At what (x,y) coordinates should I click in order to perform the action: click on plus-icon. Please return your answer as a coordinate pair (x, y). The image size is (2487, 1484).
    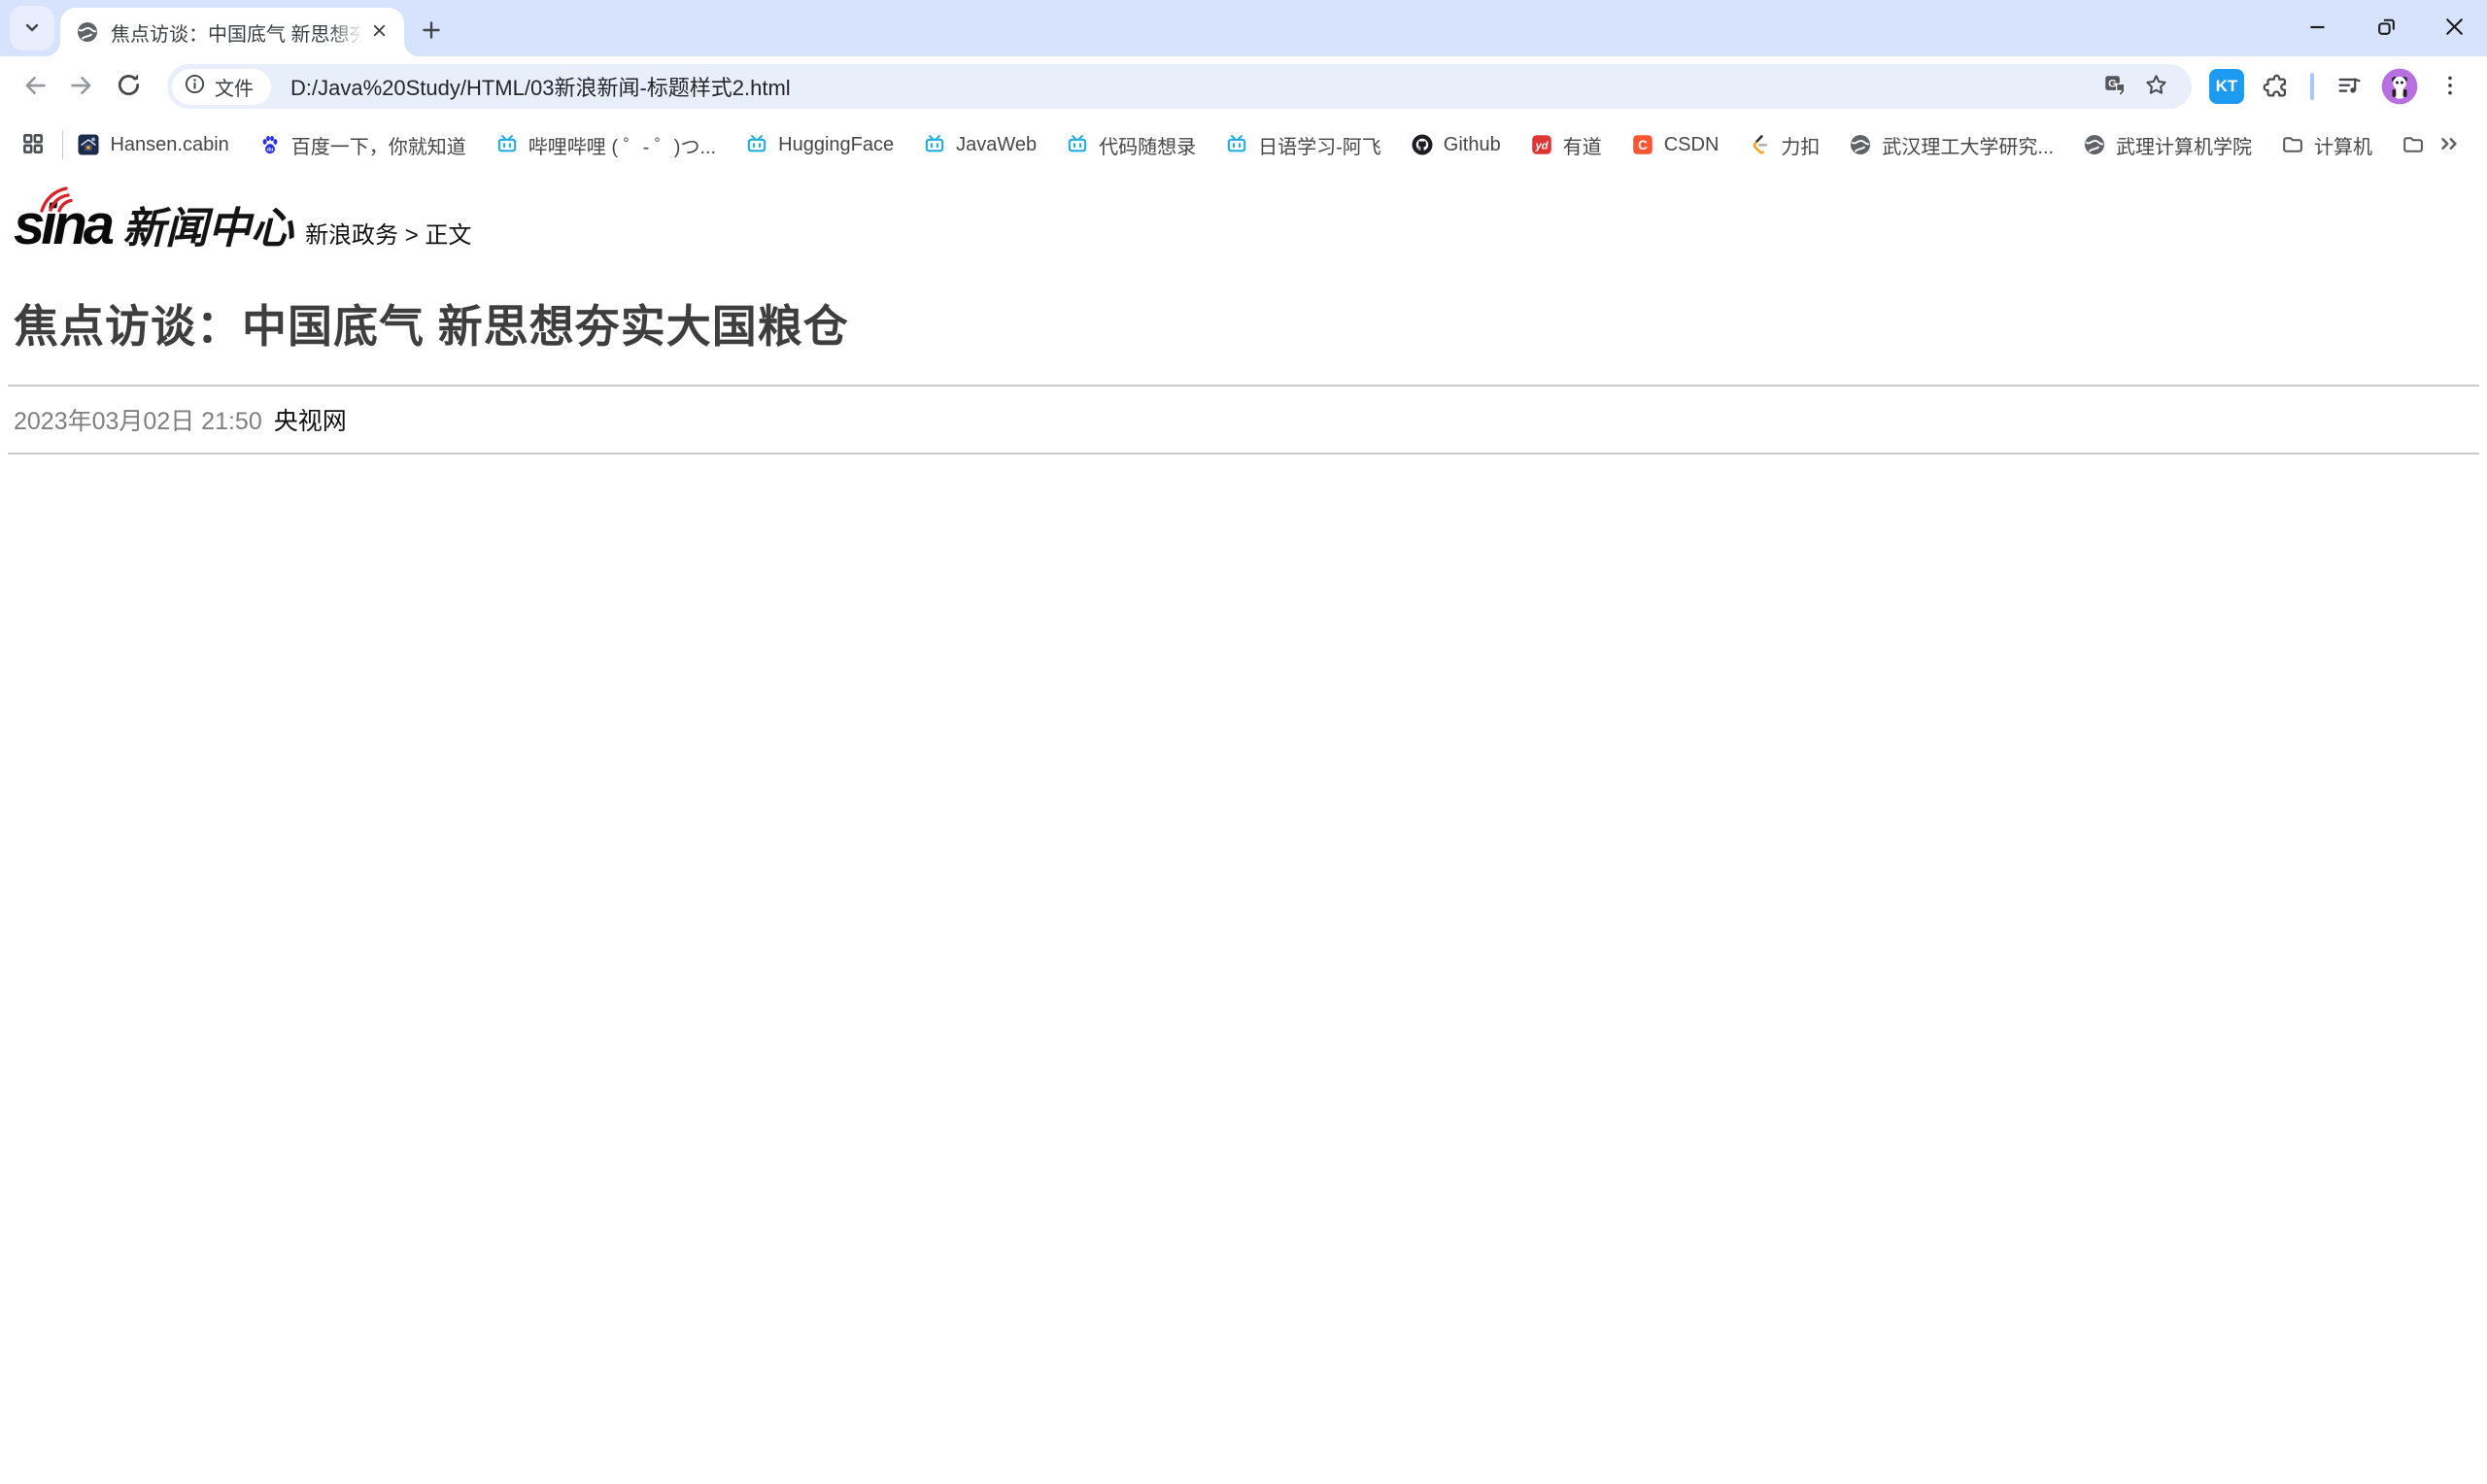
    Looking at the image, I should click on (431, 31).